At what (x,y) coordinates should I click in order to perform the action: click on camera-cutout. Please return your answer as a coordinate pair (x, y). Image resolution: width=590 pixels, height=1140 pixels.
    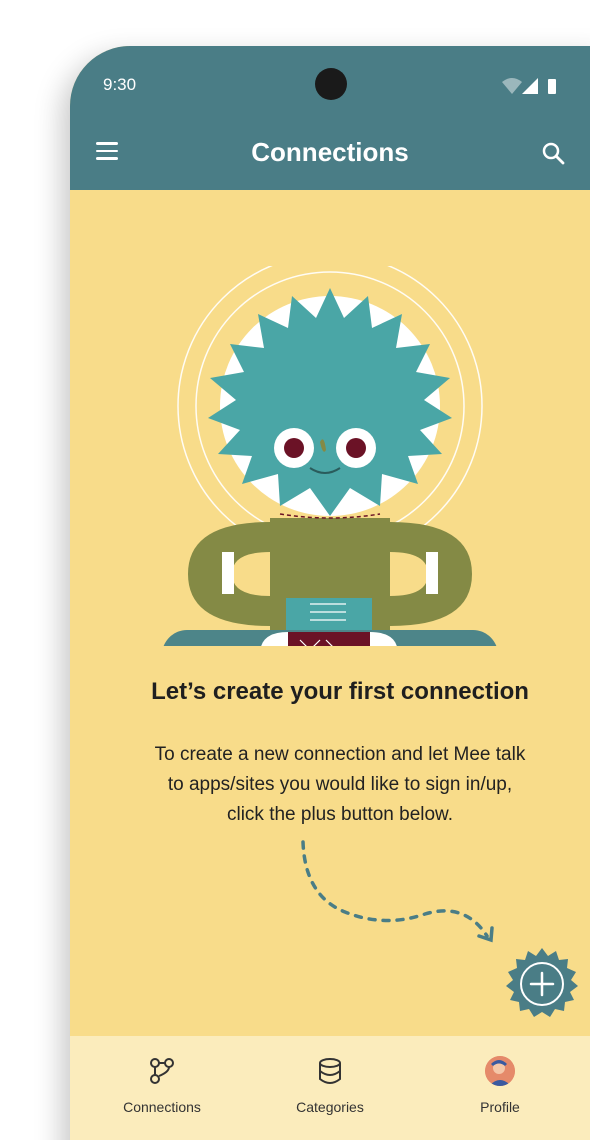
    Looking at the image, I should click on (331, 84).